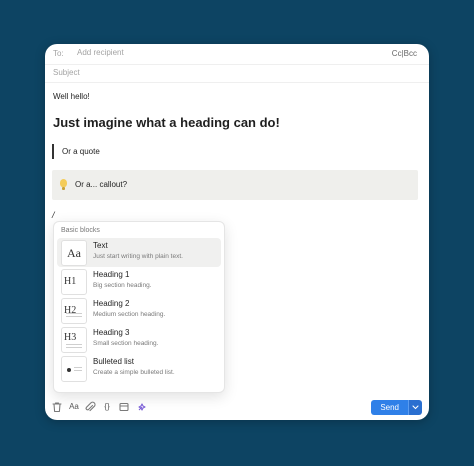 The height and width of the screenshot is (466, 474). I want to click on menu-item-description: Create a simple bulleted list., so click(134, 372).